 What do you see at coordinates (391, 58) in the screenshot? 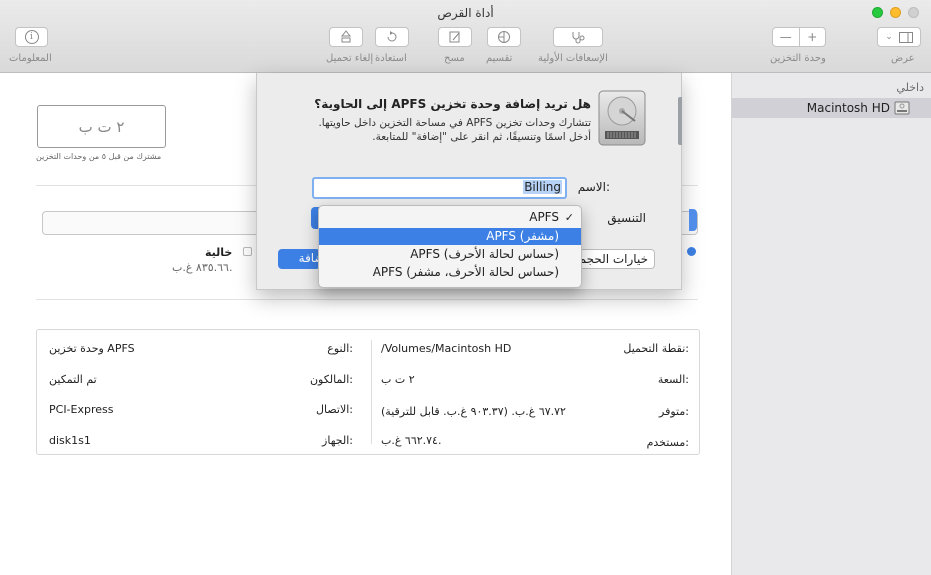
I see `restore-label: استعادة` at bounding box center [391, 58].